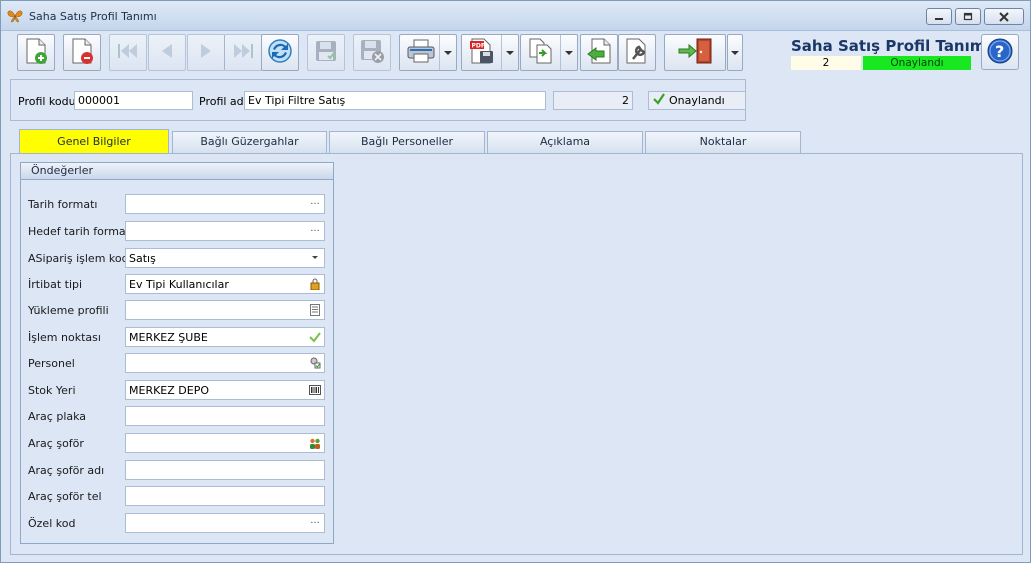 This screenshot has height=563, width=1031. I want to click on svg-text: PDF, so click(478, 46).